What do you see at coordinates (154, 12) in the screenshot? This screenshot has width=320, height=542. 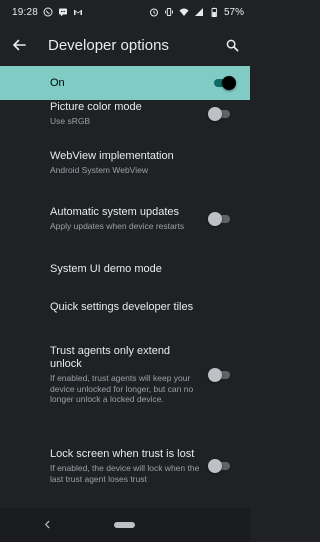 I see `alarm-icon` at bounding box center [154, 12].